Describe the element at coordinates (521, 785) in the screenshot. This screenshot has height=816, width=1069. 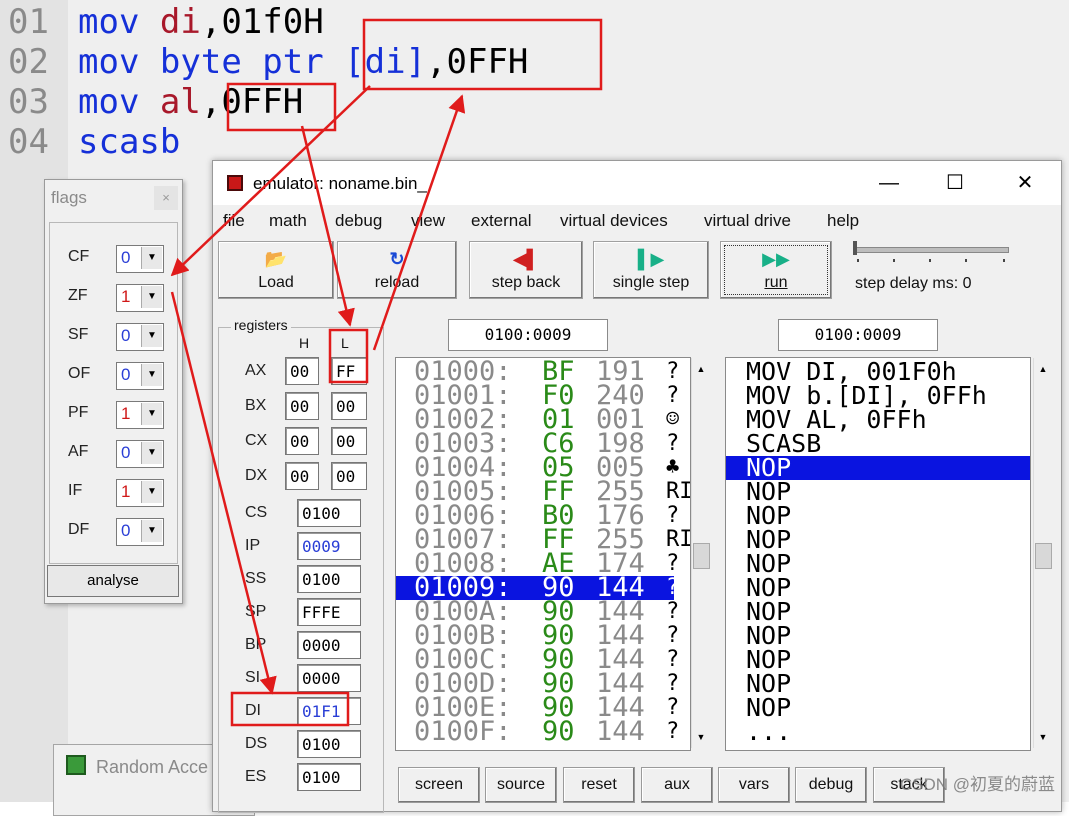
I see `source-button: source` at that location.